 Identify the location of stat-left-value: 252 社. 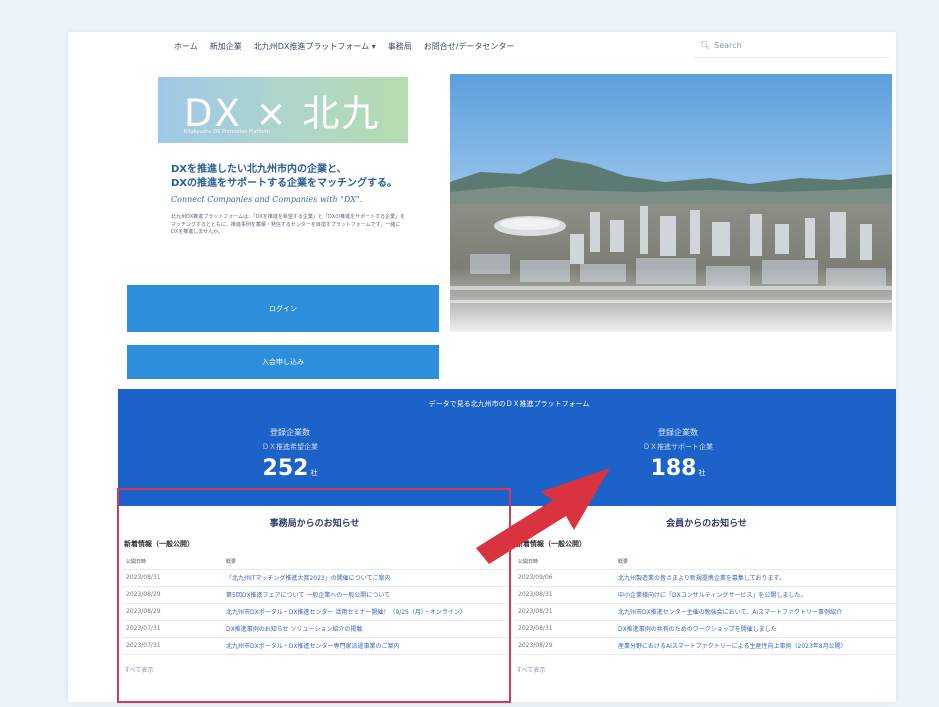
(290, 468).